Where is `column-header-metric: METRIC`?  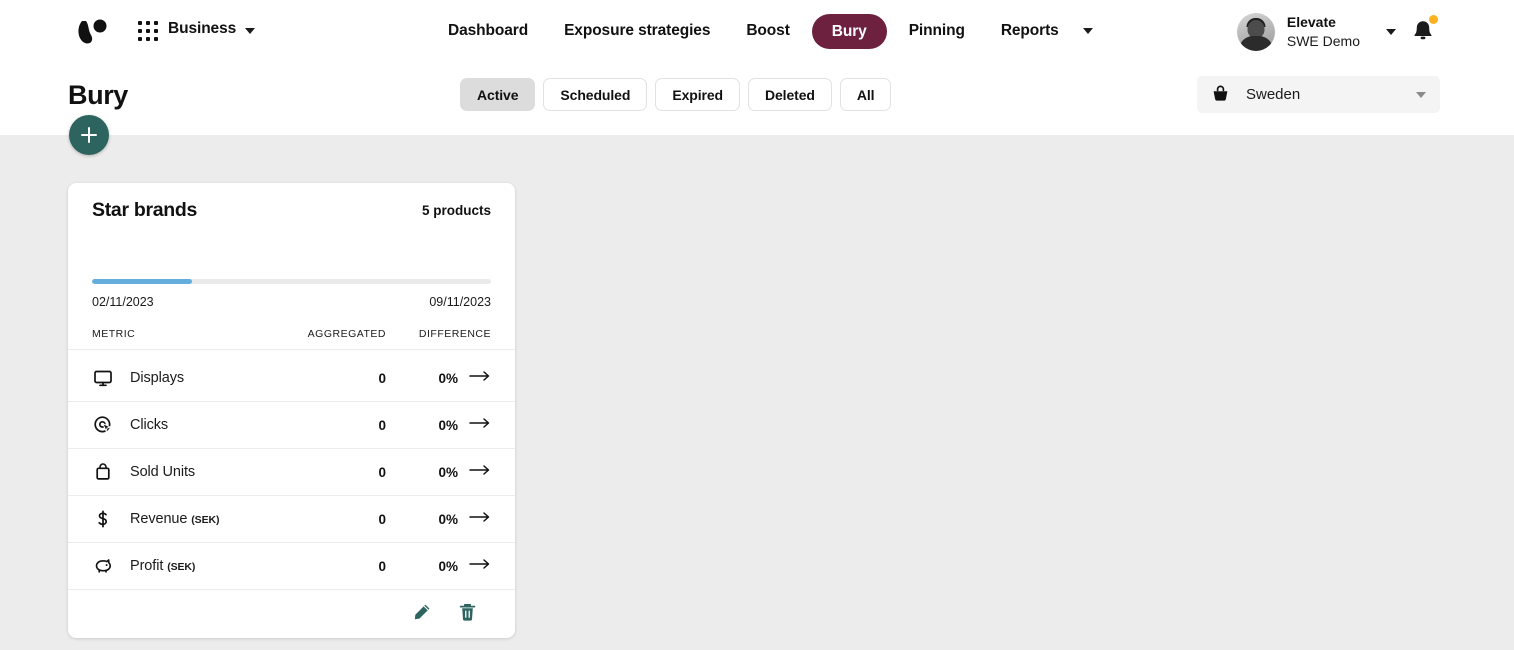 column-header-metric: METRIC is located at coordinates (114, 334).